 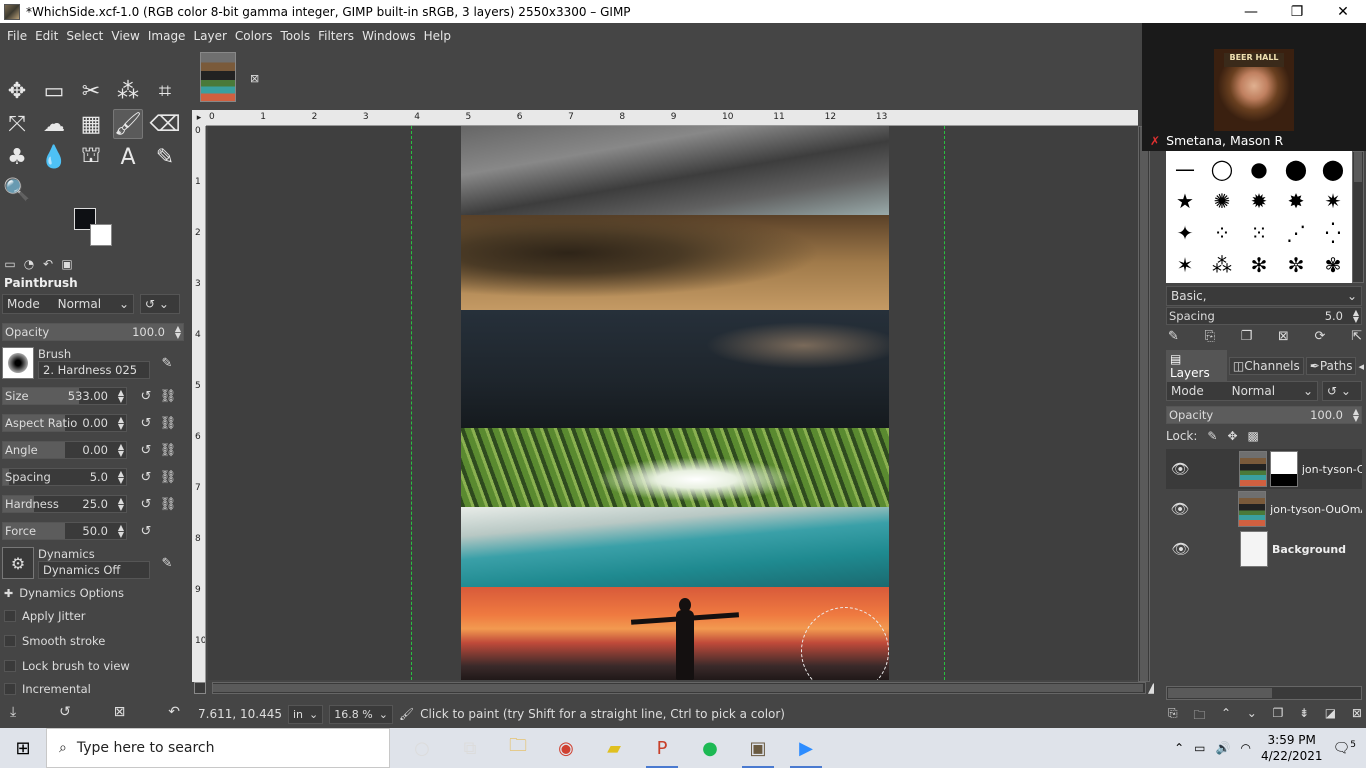 I want to click on close-button: ✕, so click(x=1343, y=11).